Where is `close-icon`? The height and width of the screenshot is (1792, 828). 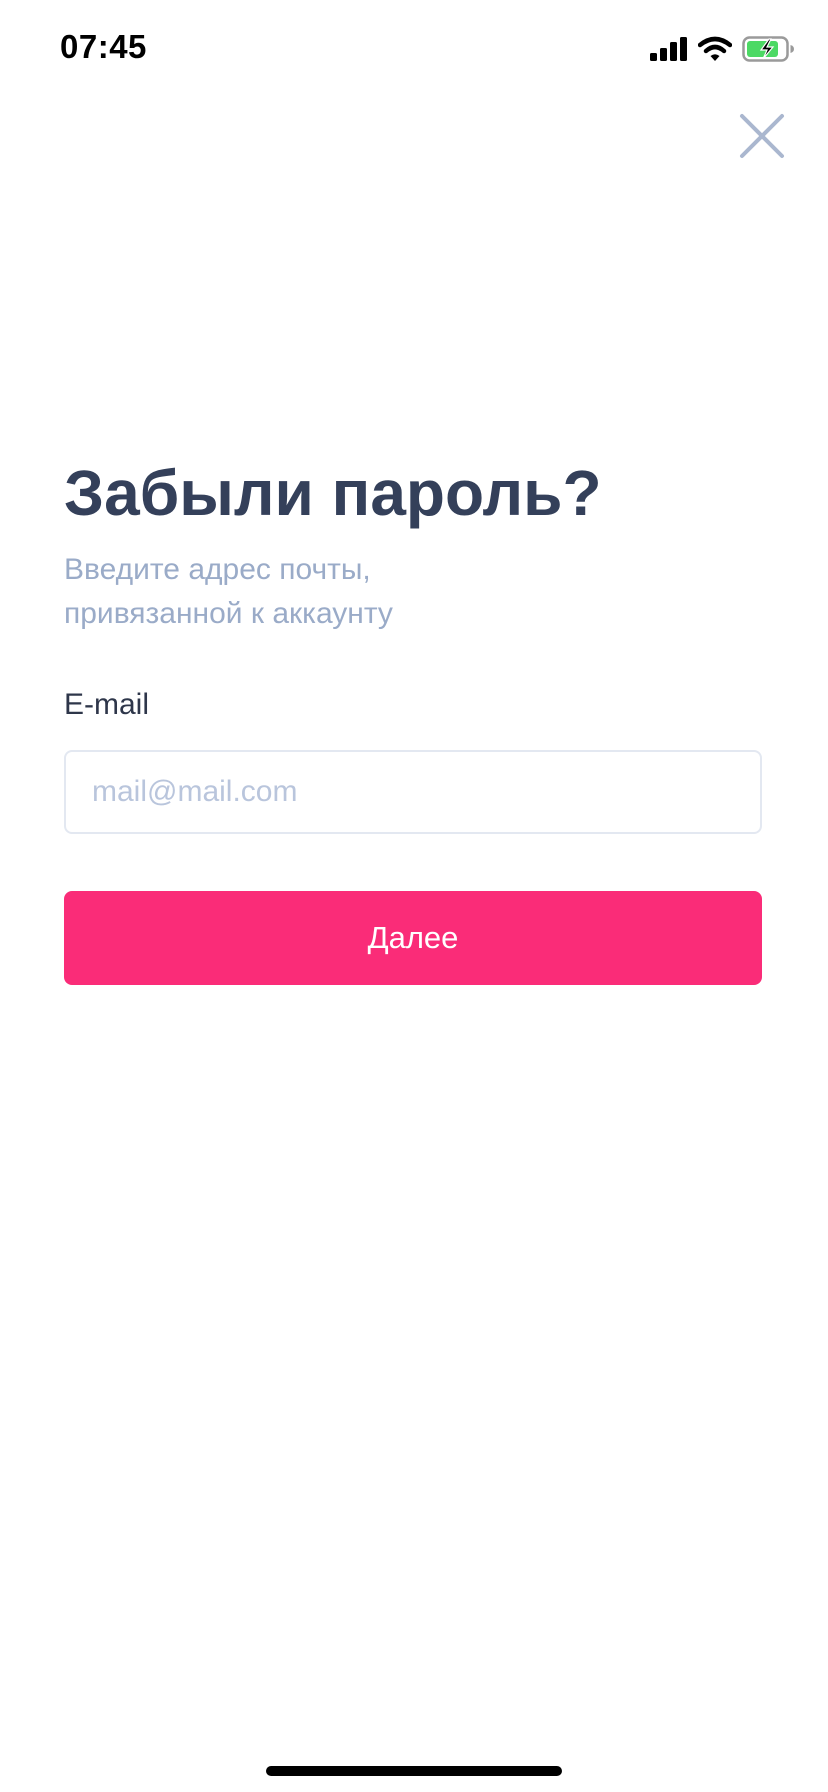
close-icon is located at coordinates (762, 136).